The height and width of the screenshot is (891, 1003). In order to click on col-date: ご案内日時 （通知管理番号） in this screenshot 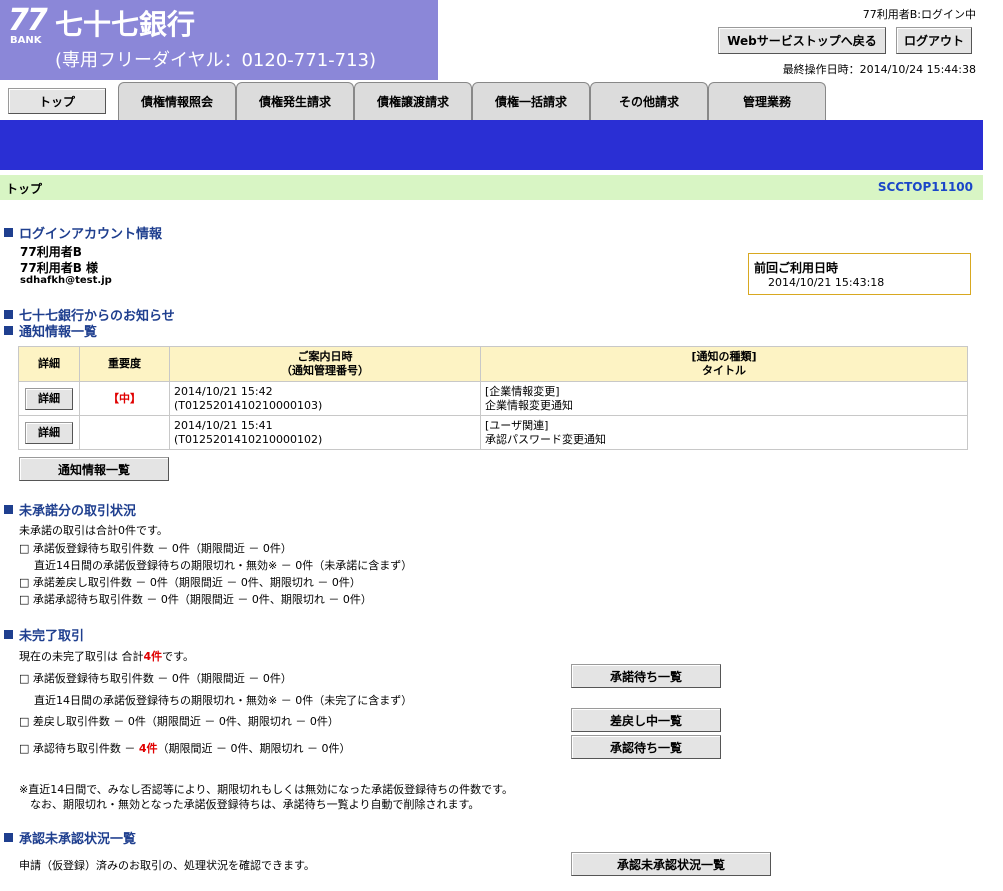, I will do `click(325, 364)`.